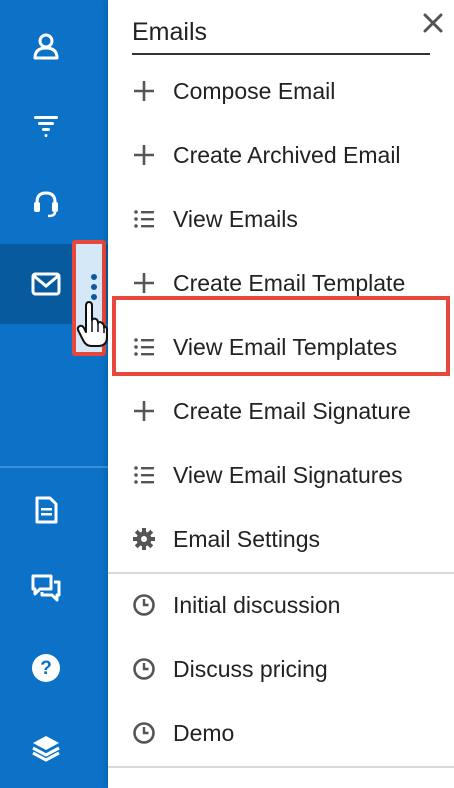 The width and height of the screenshot is (454, 788). What do you see at coordinates (46, 510) in the screenshot?
I see `document-icon` at bounding box center [46, 510].